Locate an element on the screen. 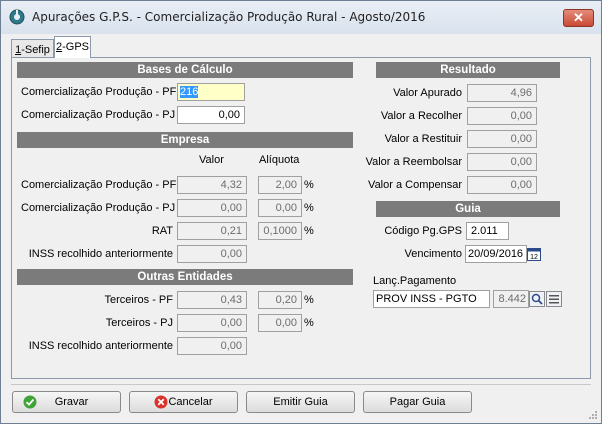 This screenshot has height=424, width=602. resultado-header: Resultado is located at coordinates (468, 70).